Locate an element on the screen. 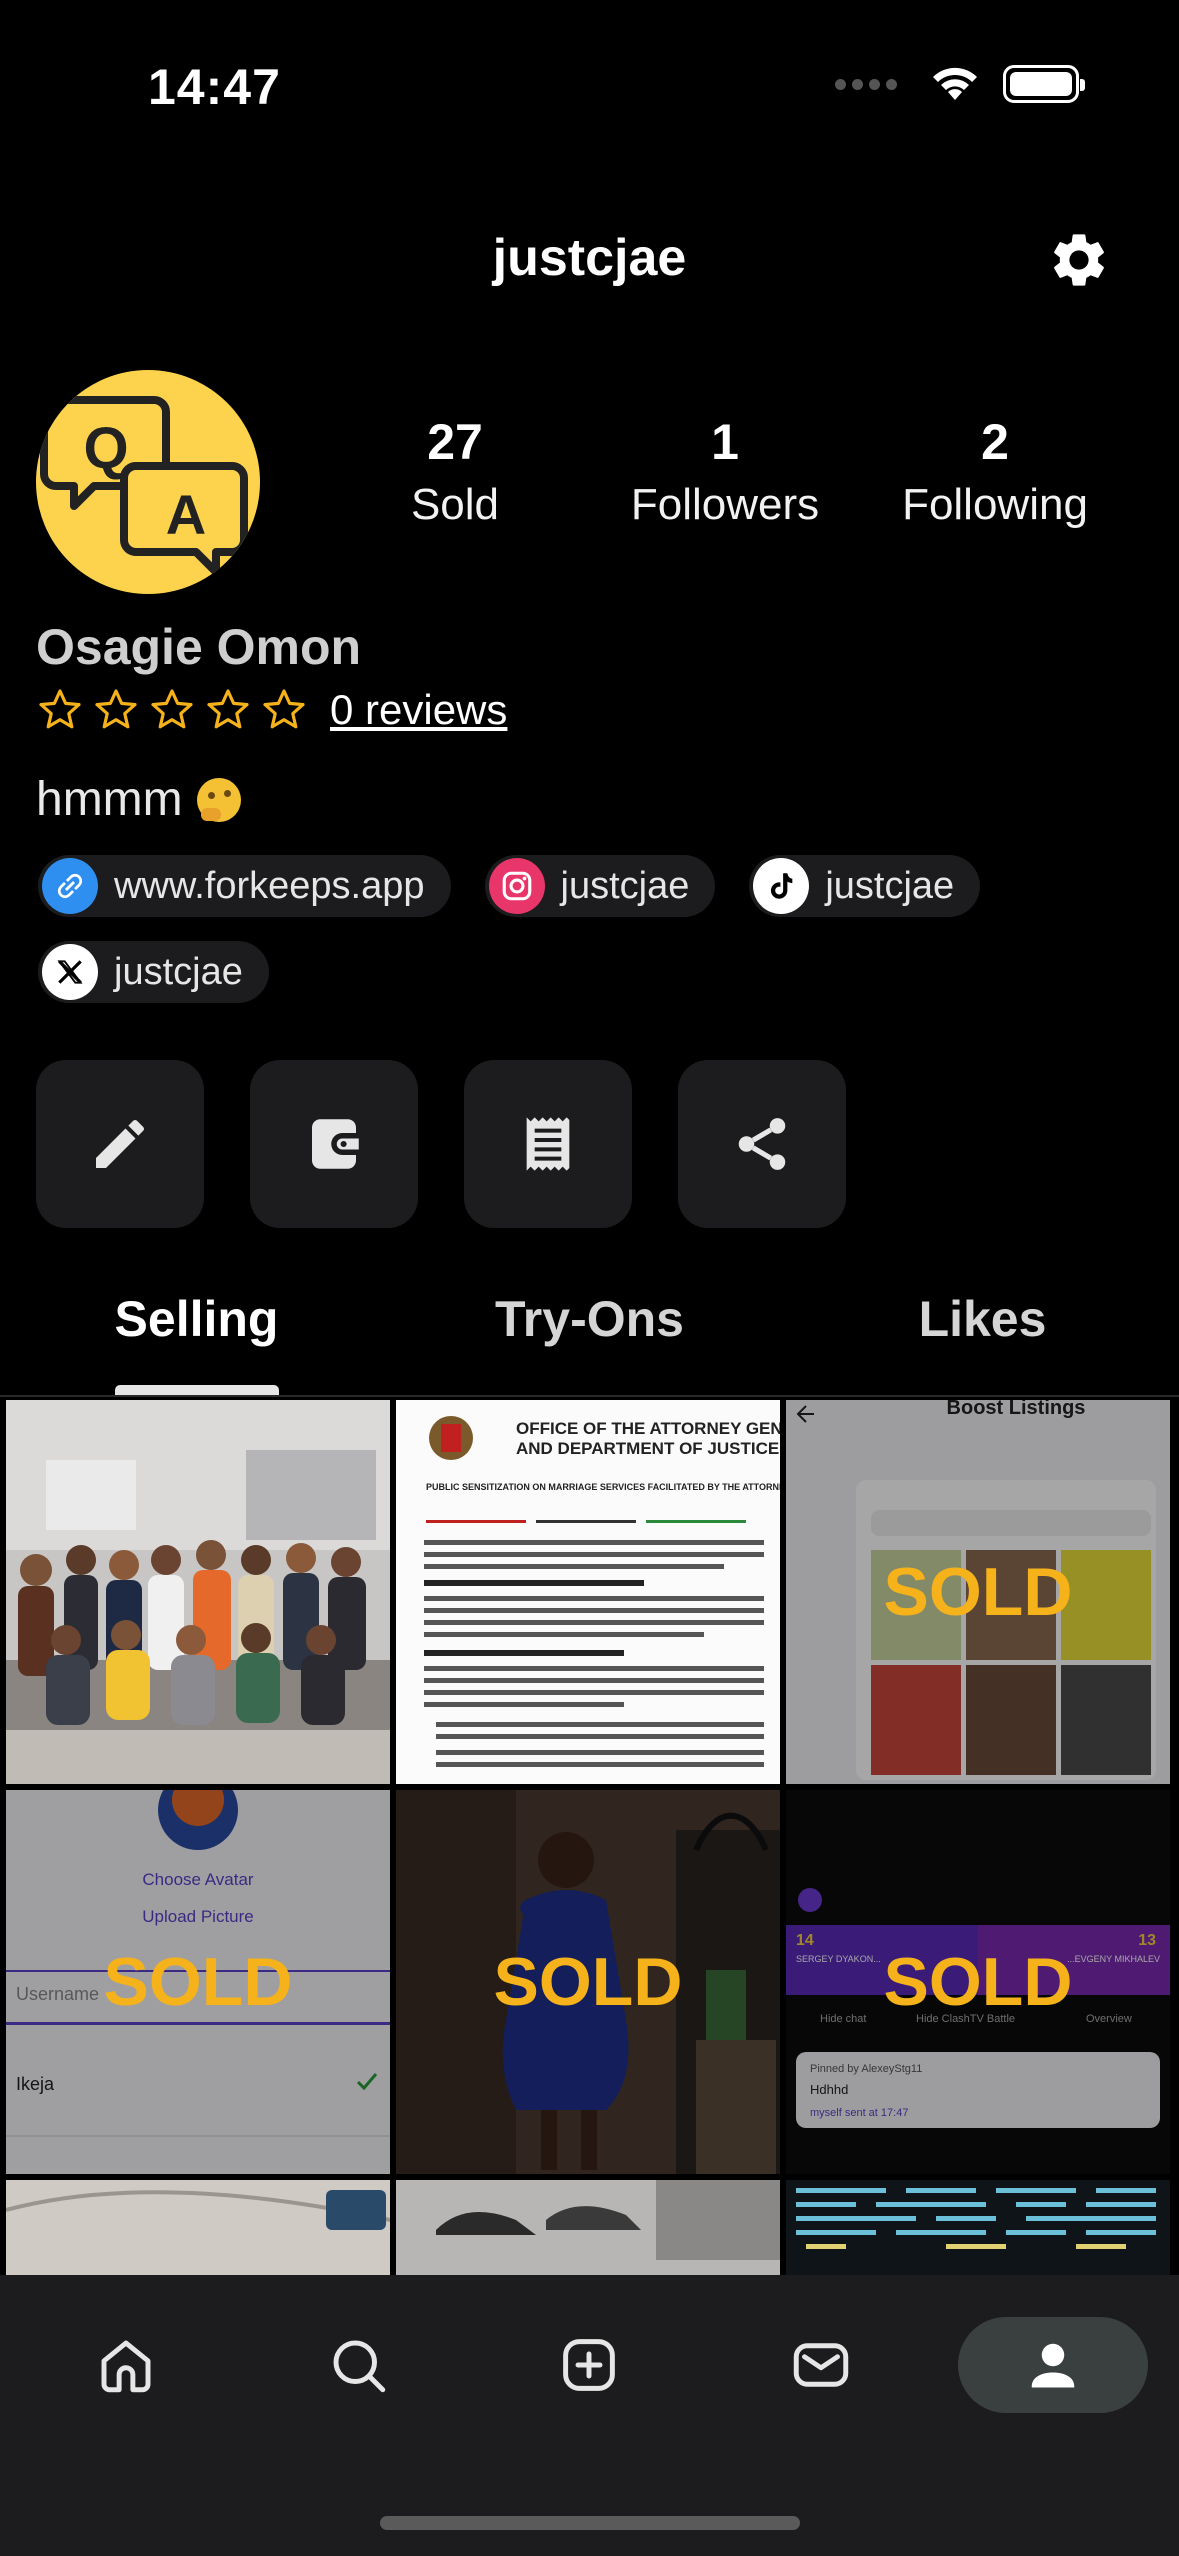 Image resolution: width=1179 pixels, height=2556 pixels. share-button is located at coordinates (762, 1144).